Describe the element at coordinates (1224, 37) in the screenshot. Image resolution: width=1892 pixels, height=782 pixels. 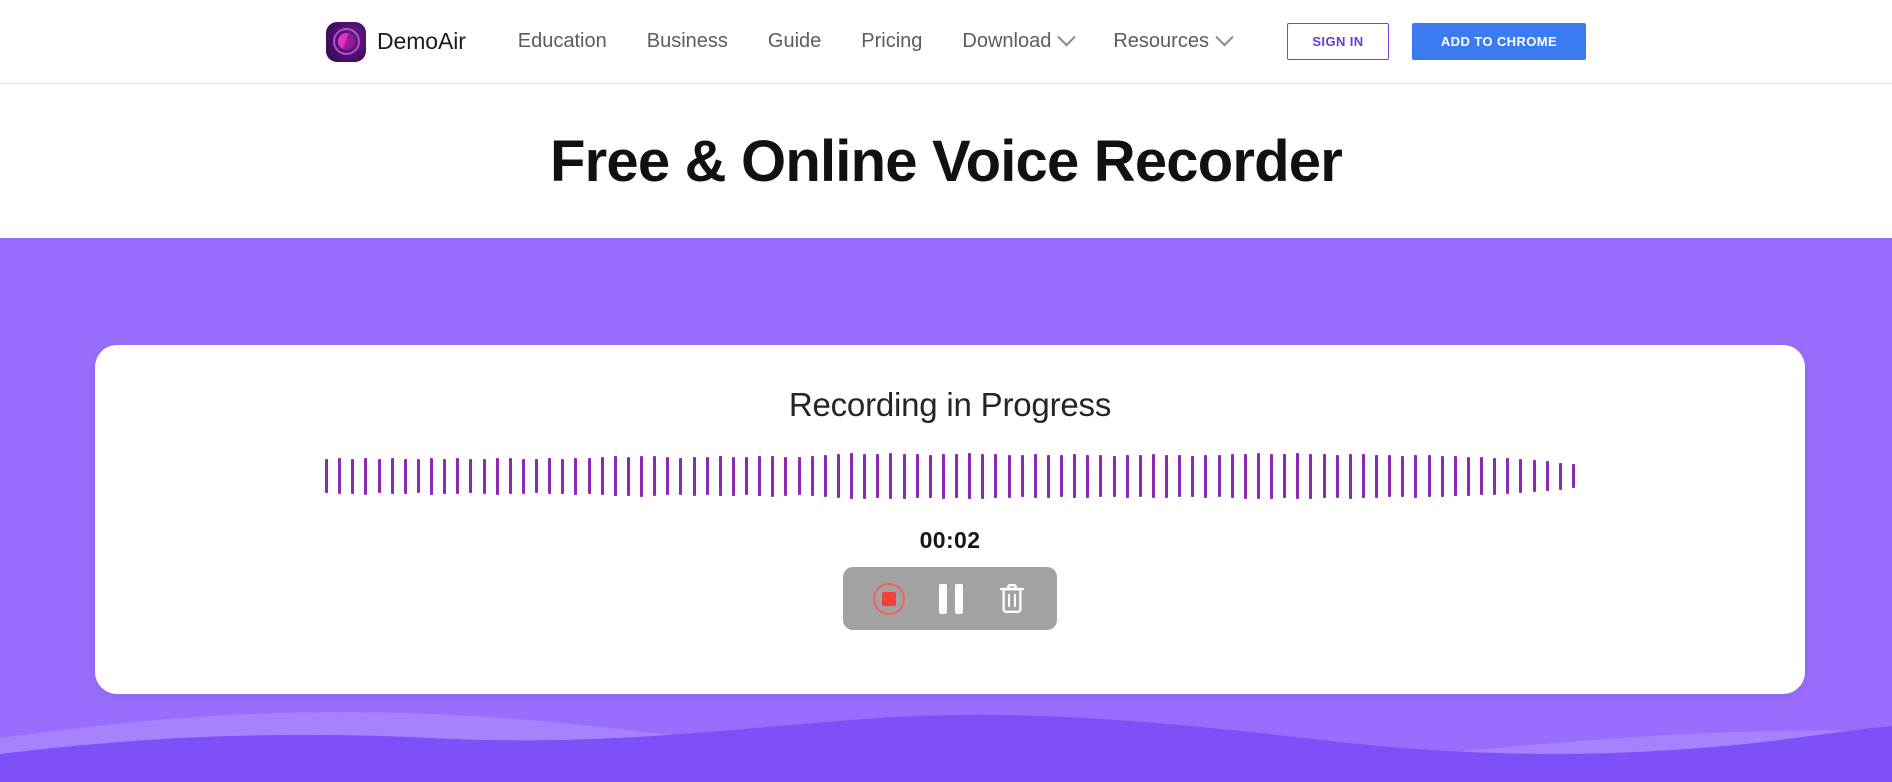
I see `chevron-down-icon` at that location.